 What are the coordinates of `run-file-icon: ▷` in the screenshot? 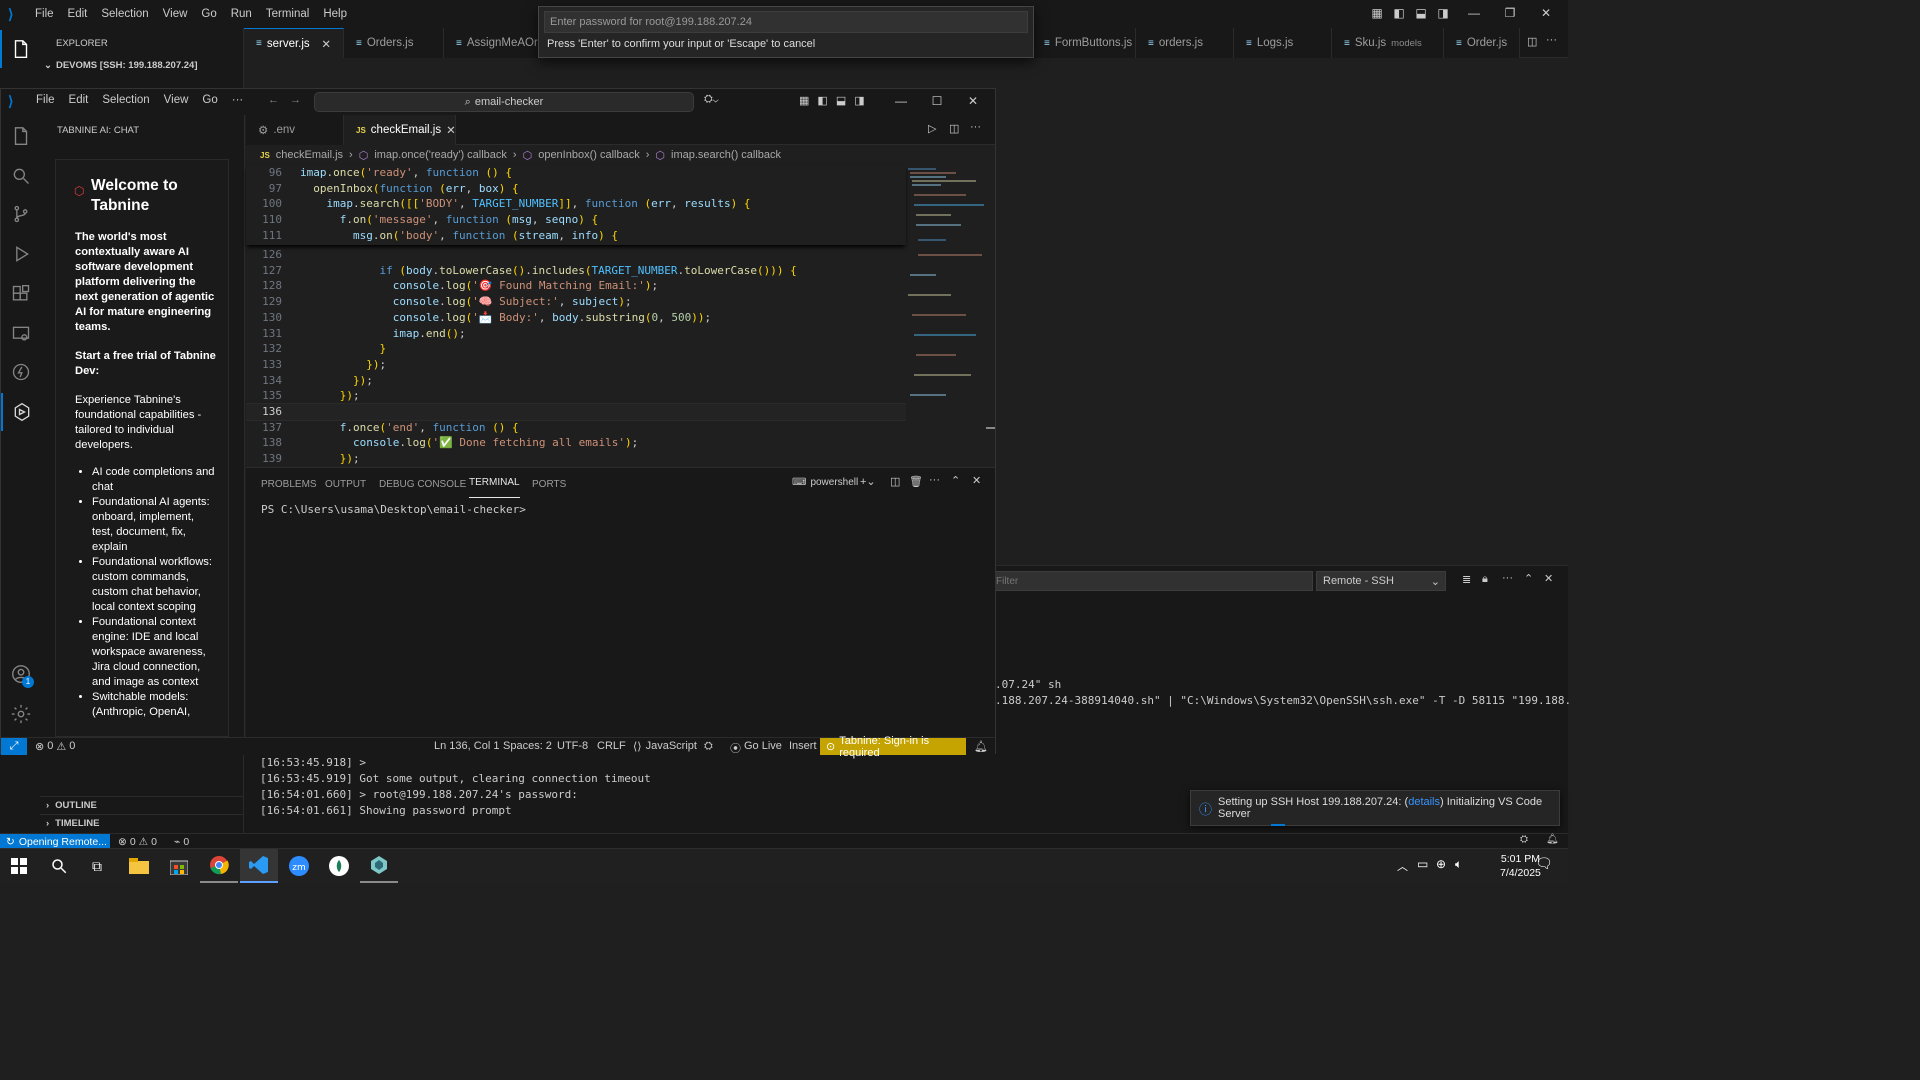 It's located at (932, 128).